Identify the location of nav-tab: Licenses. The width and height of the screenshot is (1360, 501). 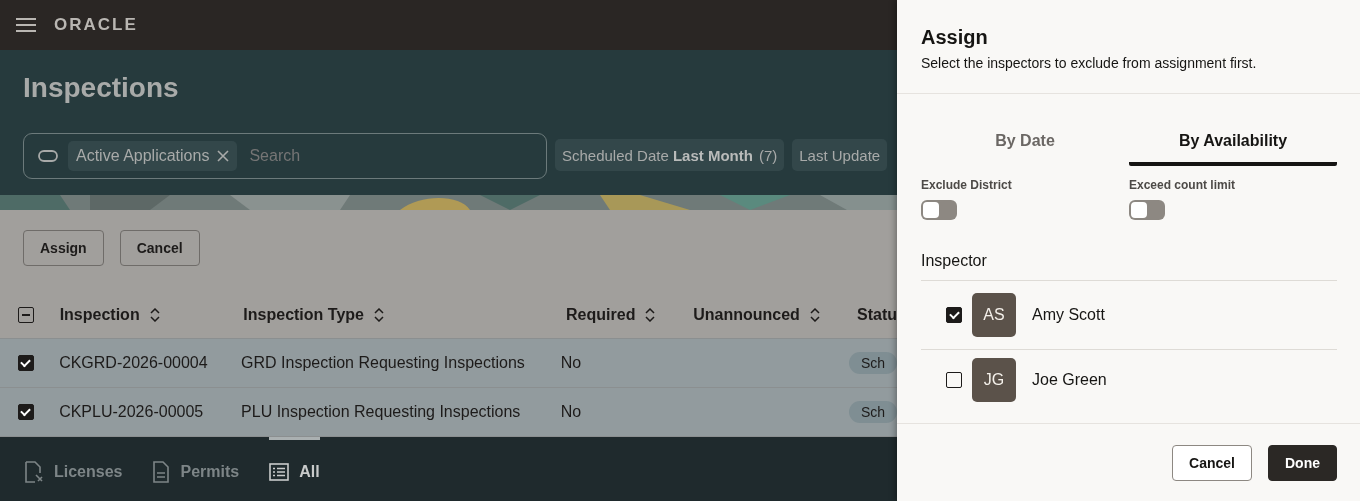
(73, 469).